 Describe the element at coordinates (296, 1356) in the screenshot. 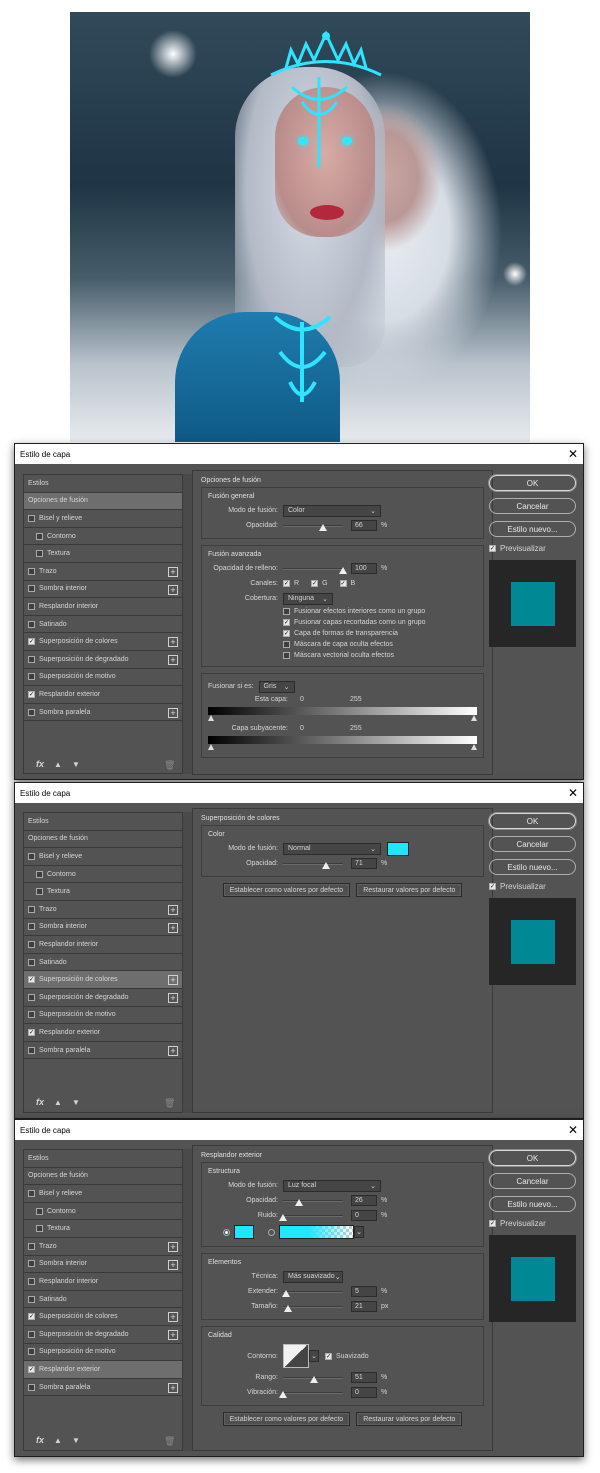

I see `contour-picker` at that location.